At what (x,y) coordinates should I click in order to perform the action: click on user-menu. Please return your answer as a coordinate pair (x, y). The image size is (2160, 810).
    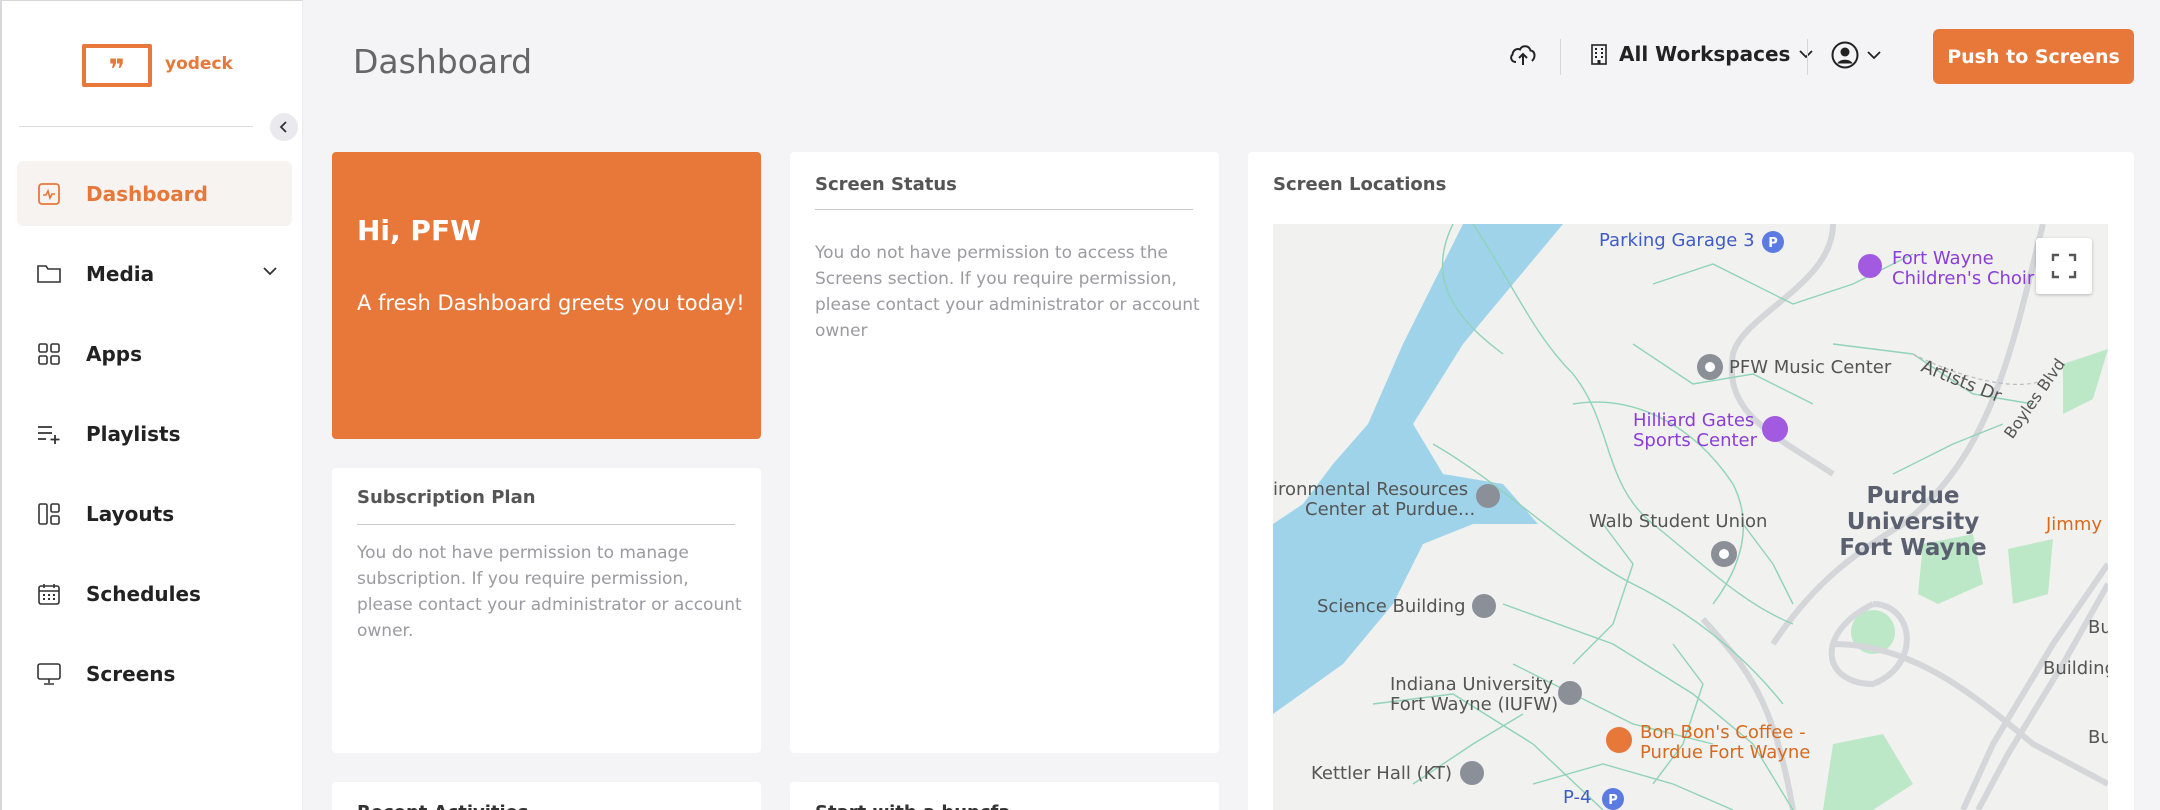
    Looking at the image, I should click on (1856, 55).